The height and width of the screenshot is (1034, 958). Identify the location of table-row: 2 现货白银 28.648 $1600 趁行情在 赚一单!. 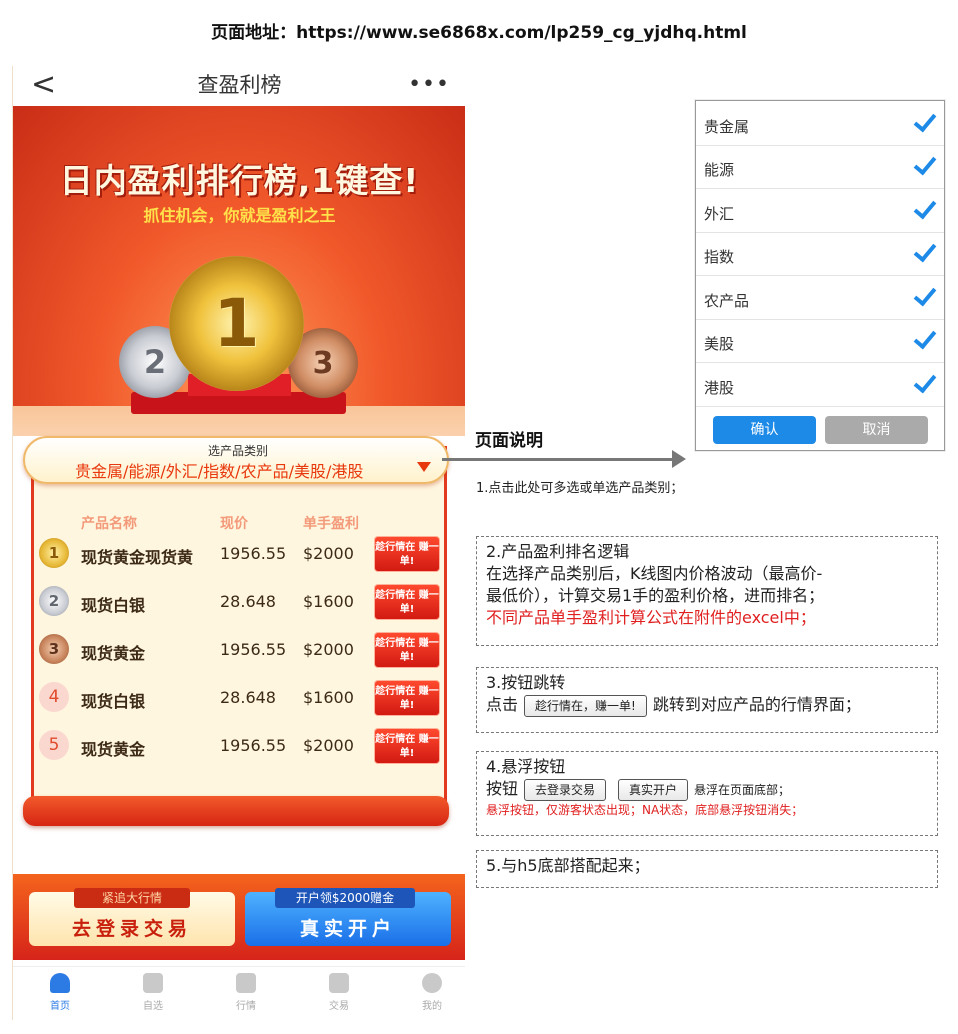
(240, 602).